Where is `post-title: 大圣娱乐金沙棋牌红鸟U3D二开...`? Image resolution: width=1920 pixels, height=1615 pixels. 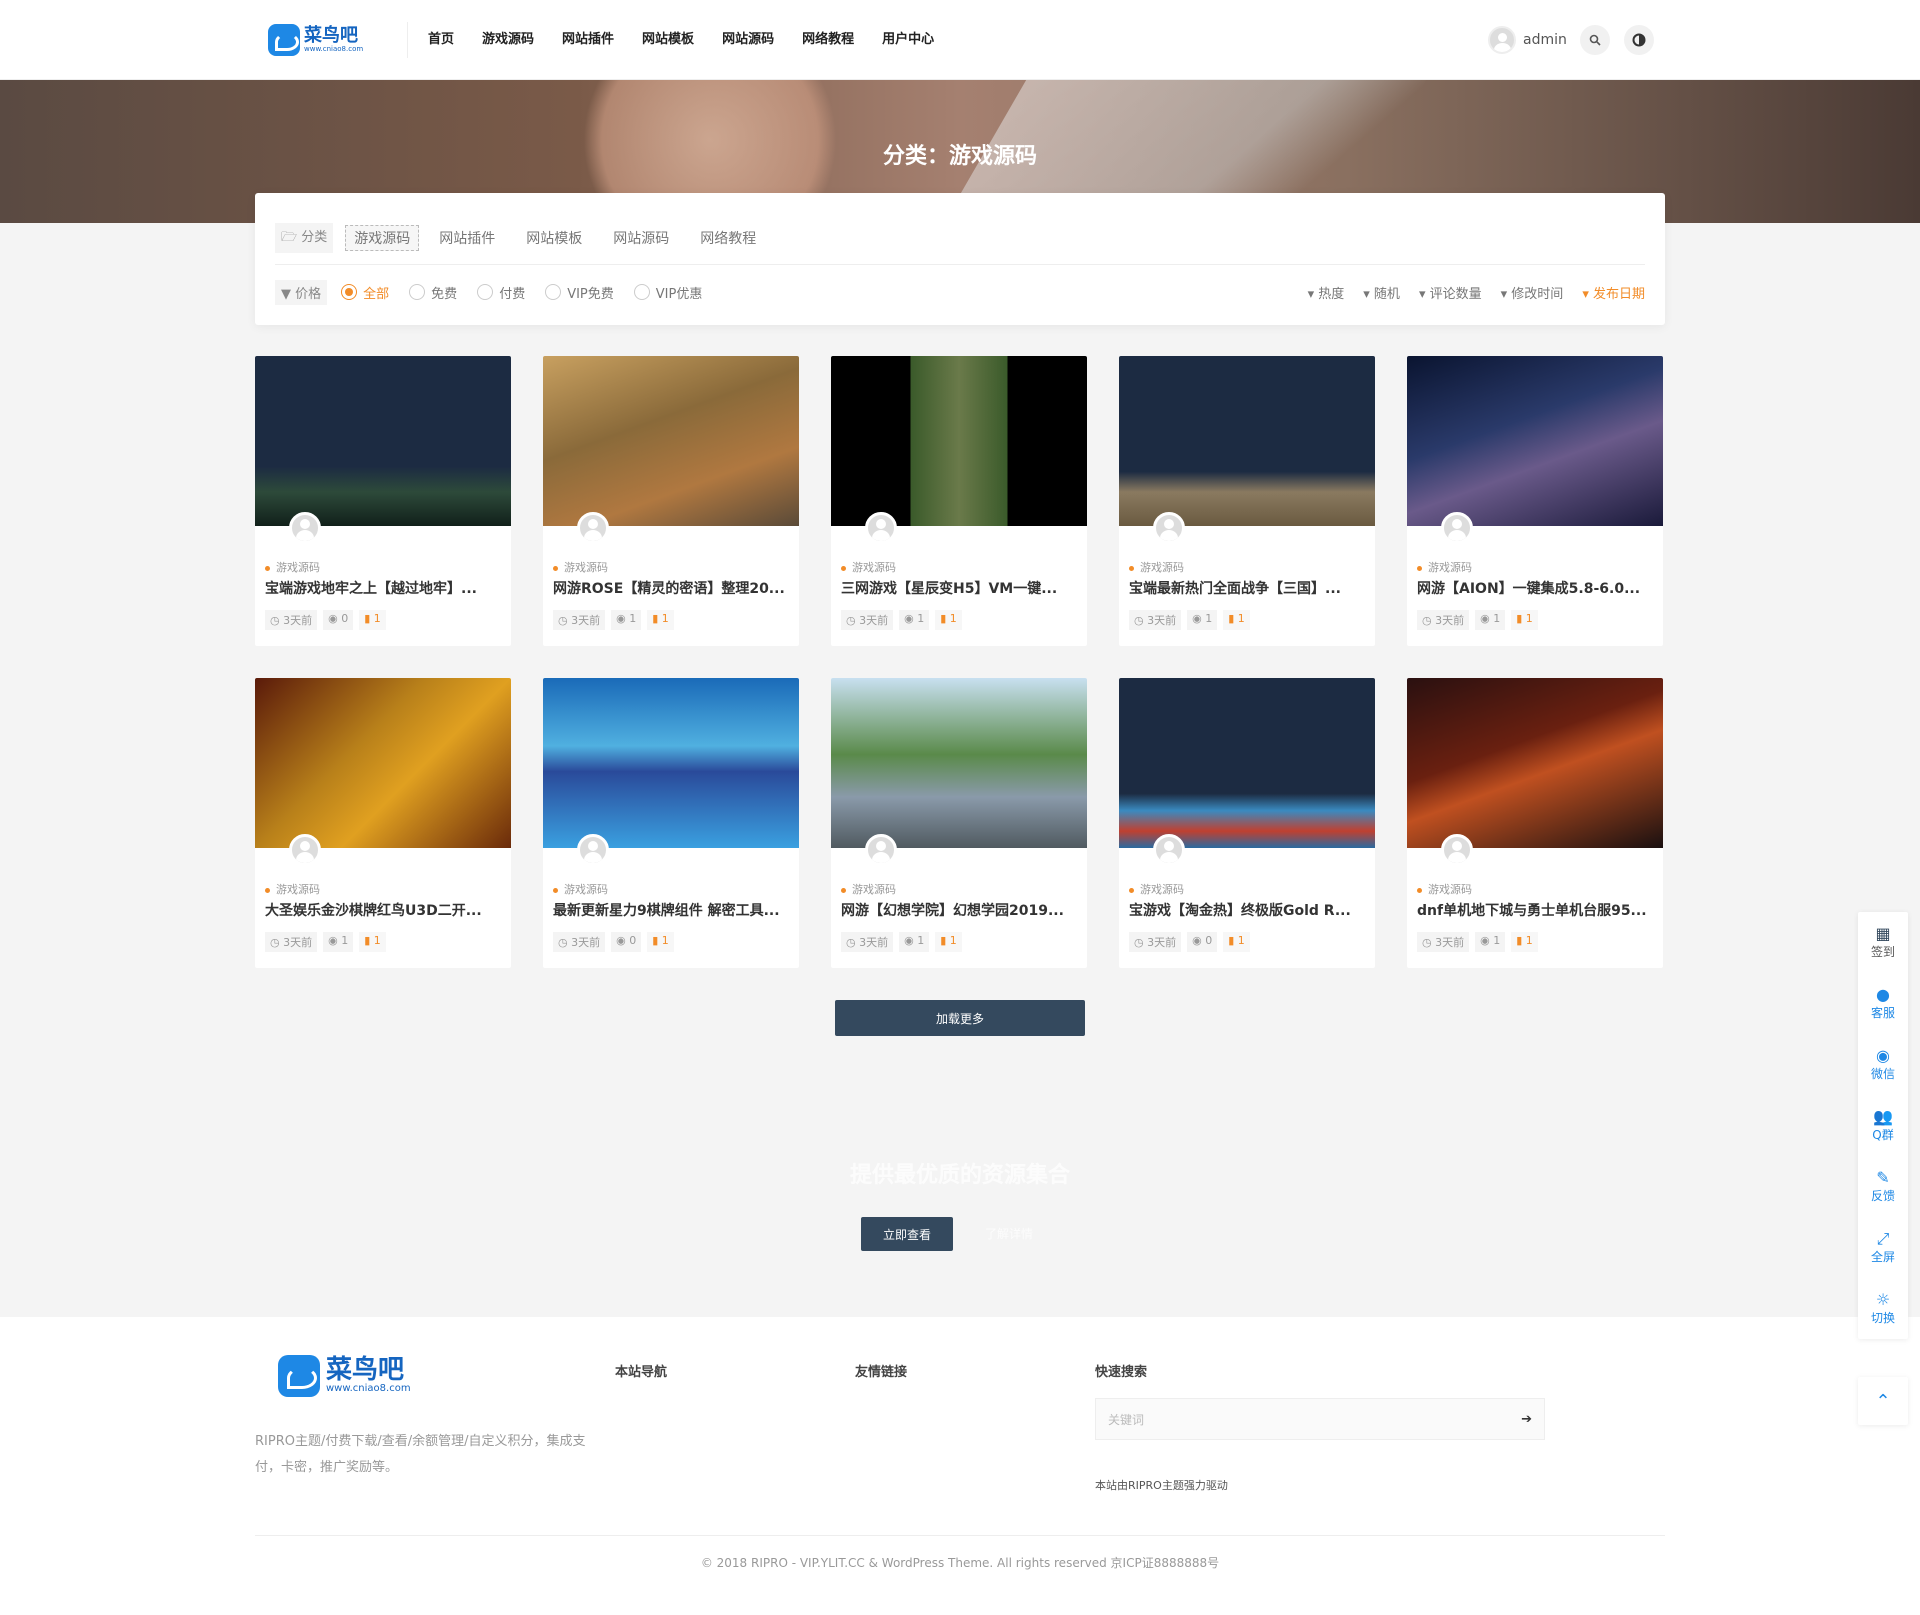 post-title: 大圣娱乐金沙棋牌红鸟U3D二开... is located at coordinates (383, 910).